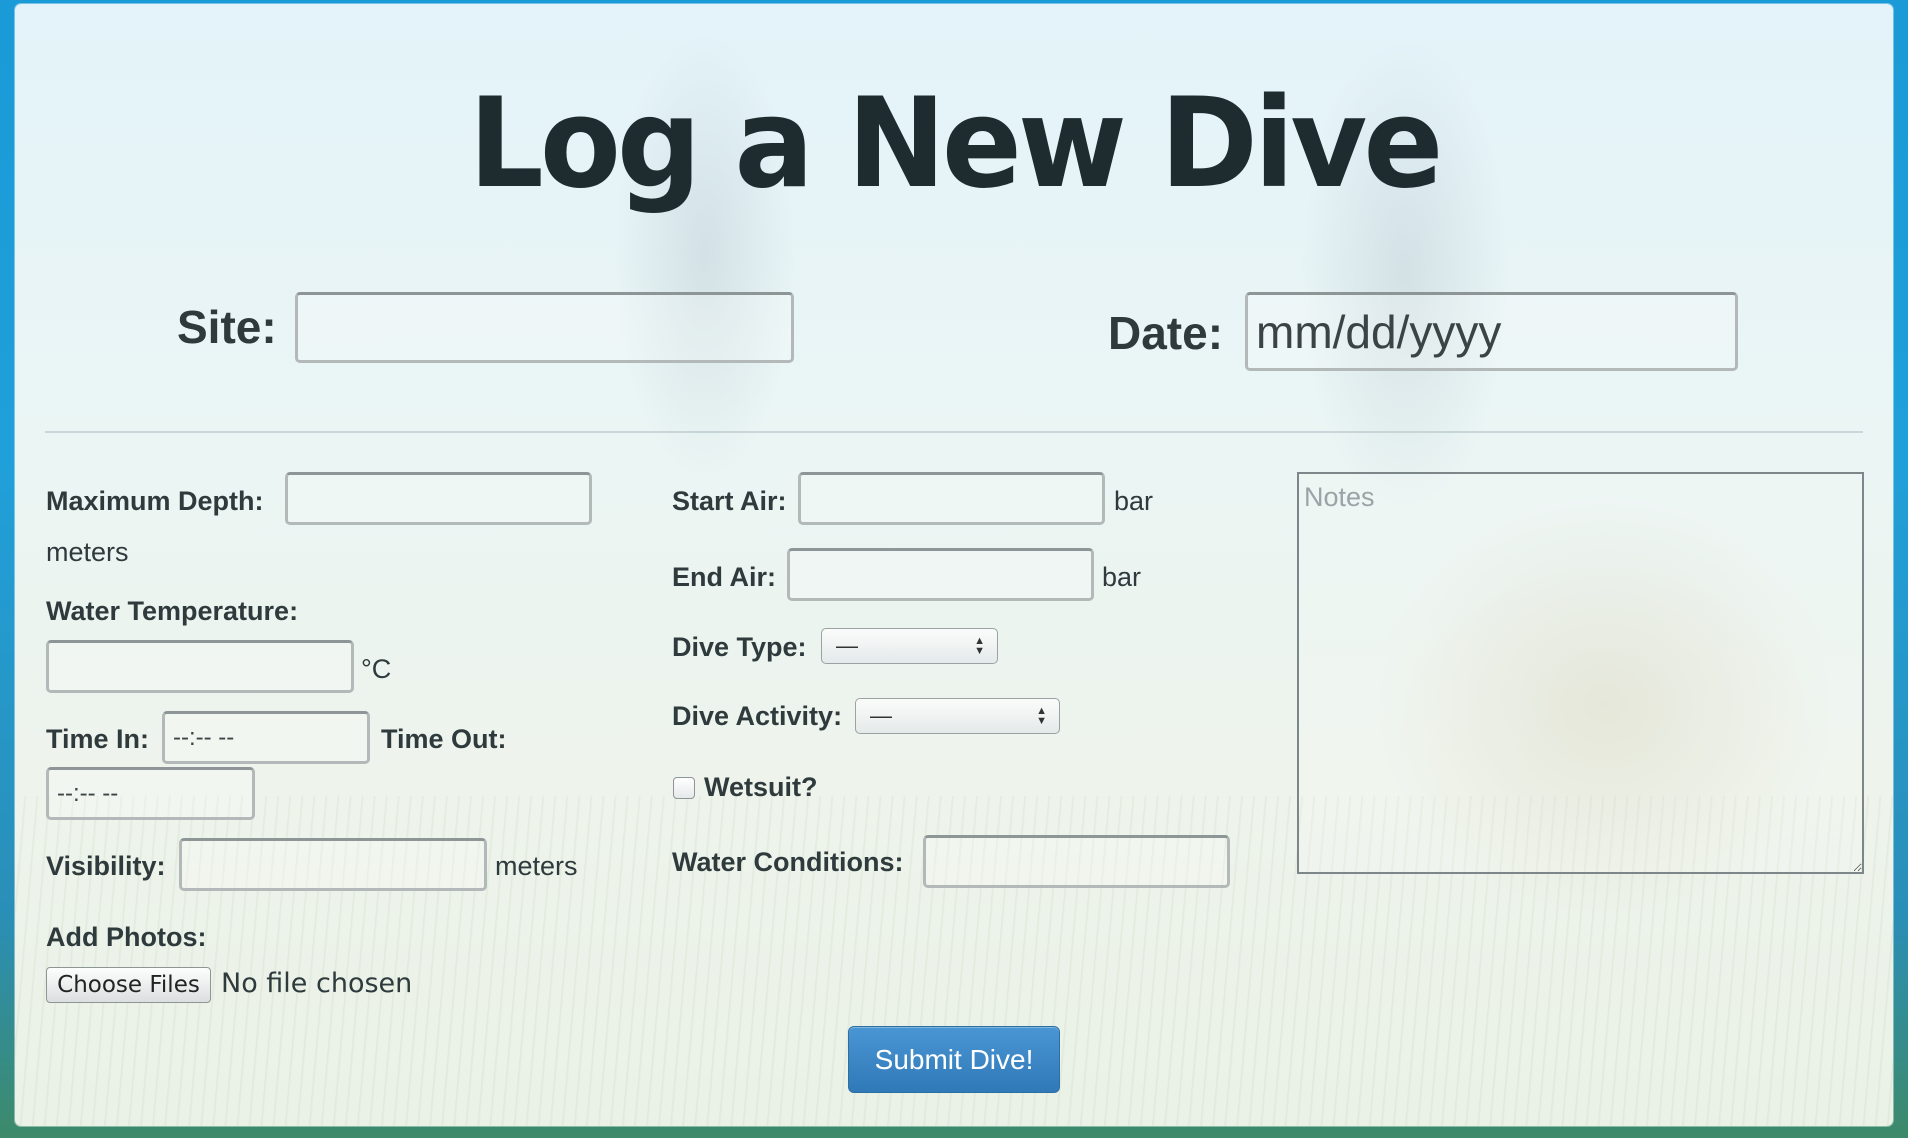 This screenshot has width=1908, height=1138. What do you see at coordinates (200, 666) in the screenshot?
I see `water-temp-input` at bounding box center [200, 666].